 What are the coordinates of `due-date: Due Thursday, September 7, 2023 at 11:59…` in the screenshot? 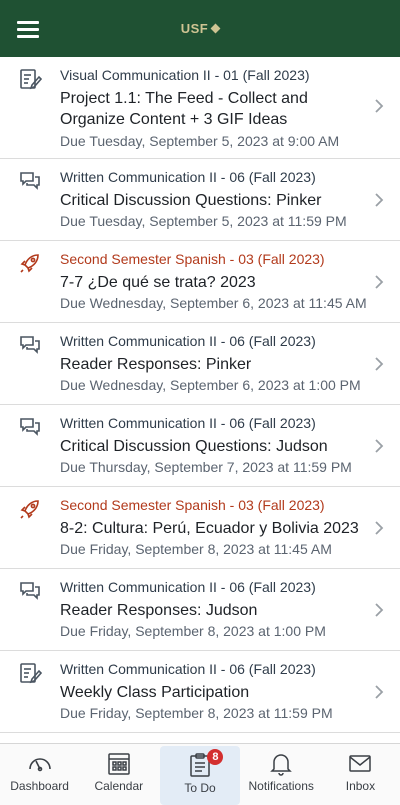 It's located at (206, 467).